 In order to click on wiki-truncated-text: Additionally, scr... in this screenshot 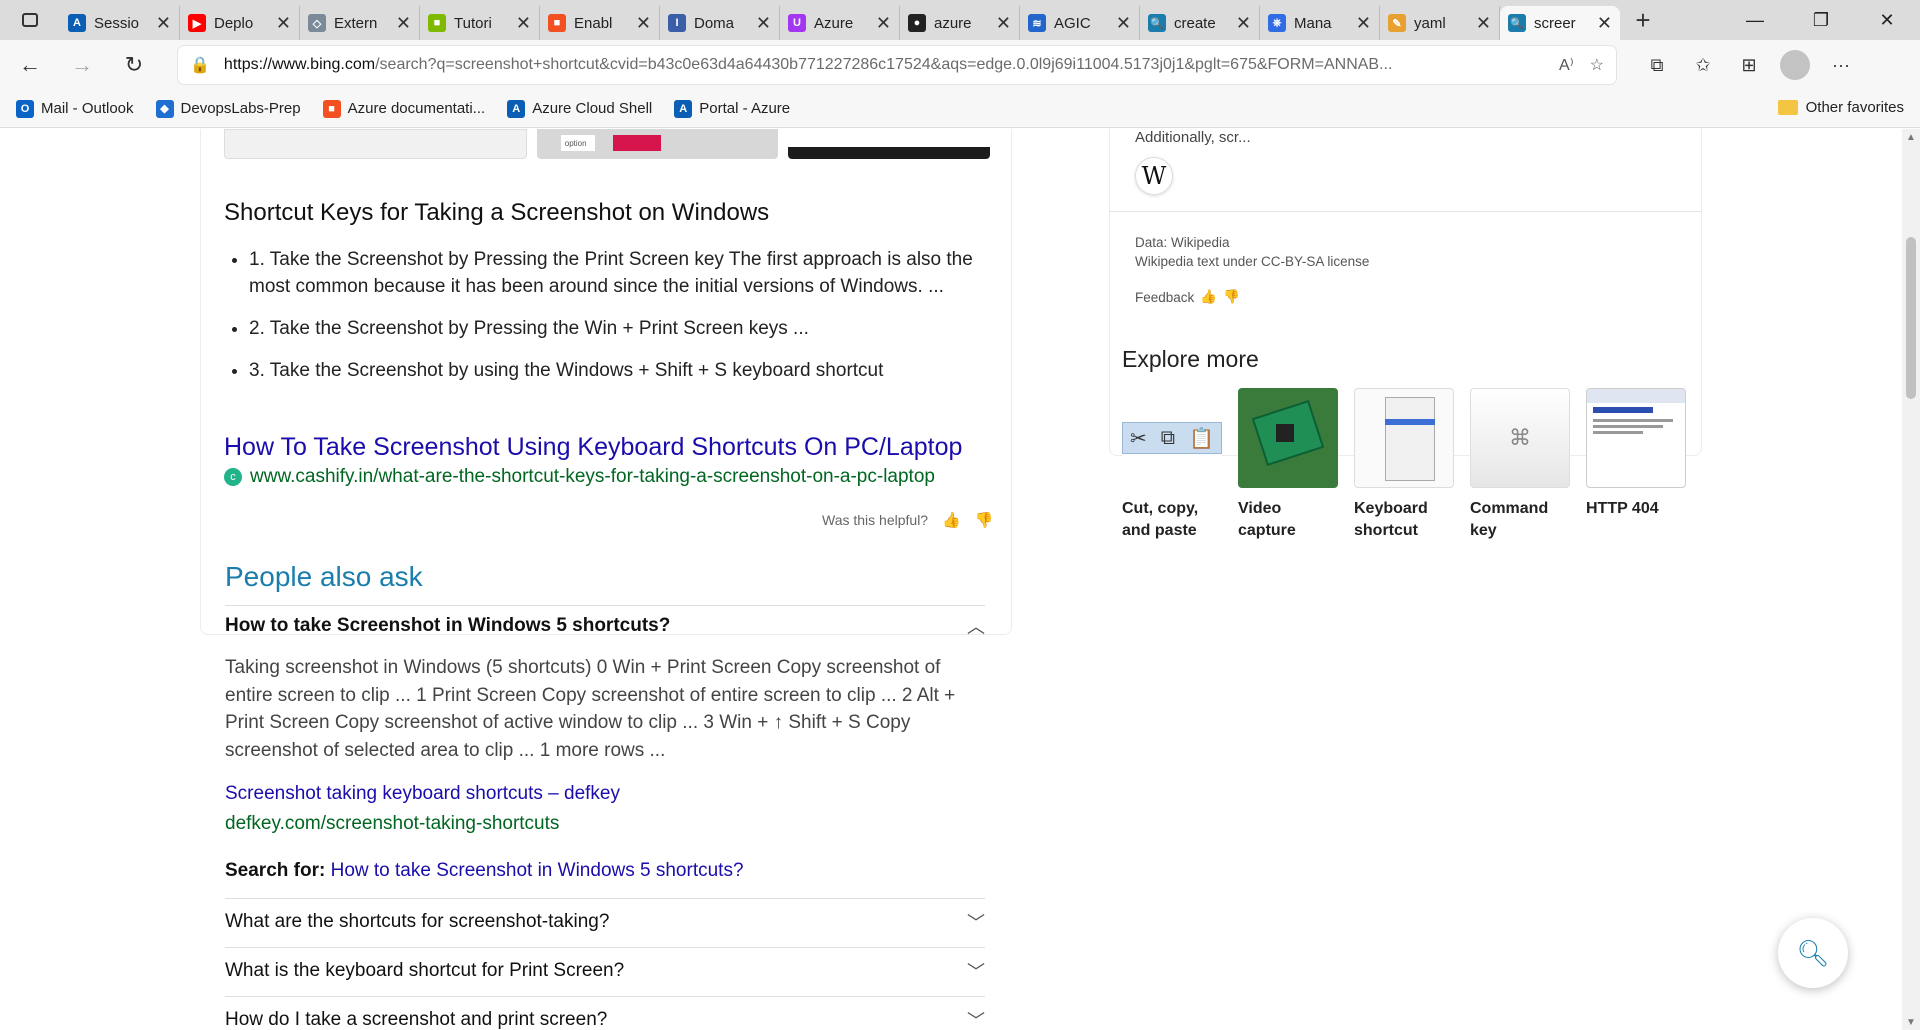, I will do `click(1193, 137)`.